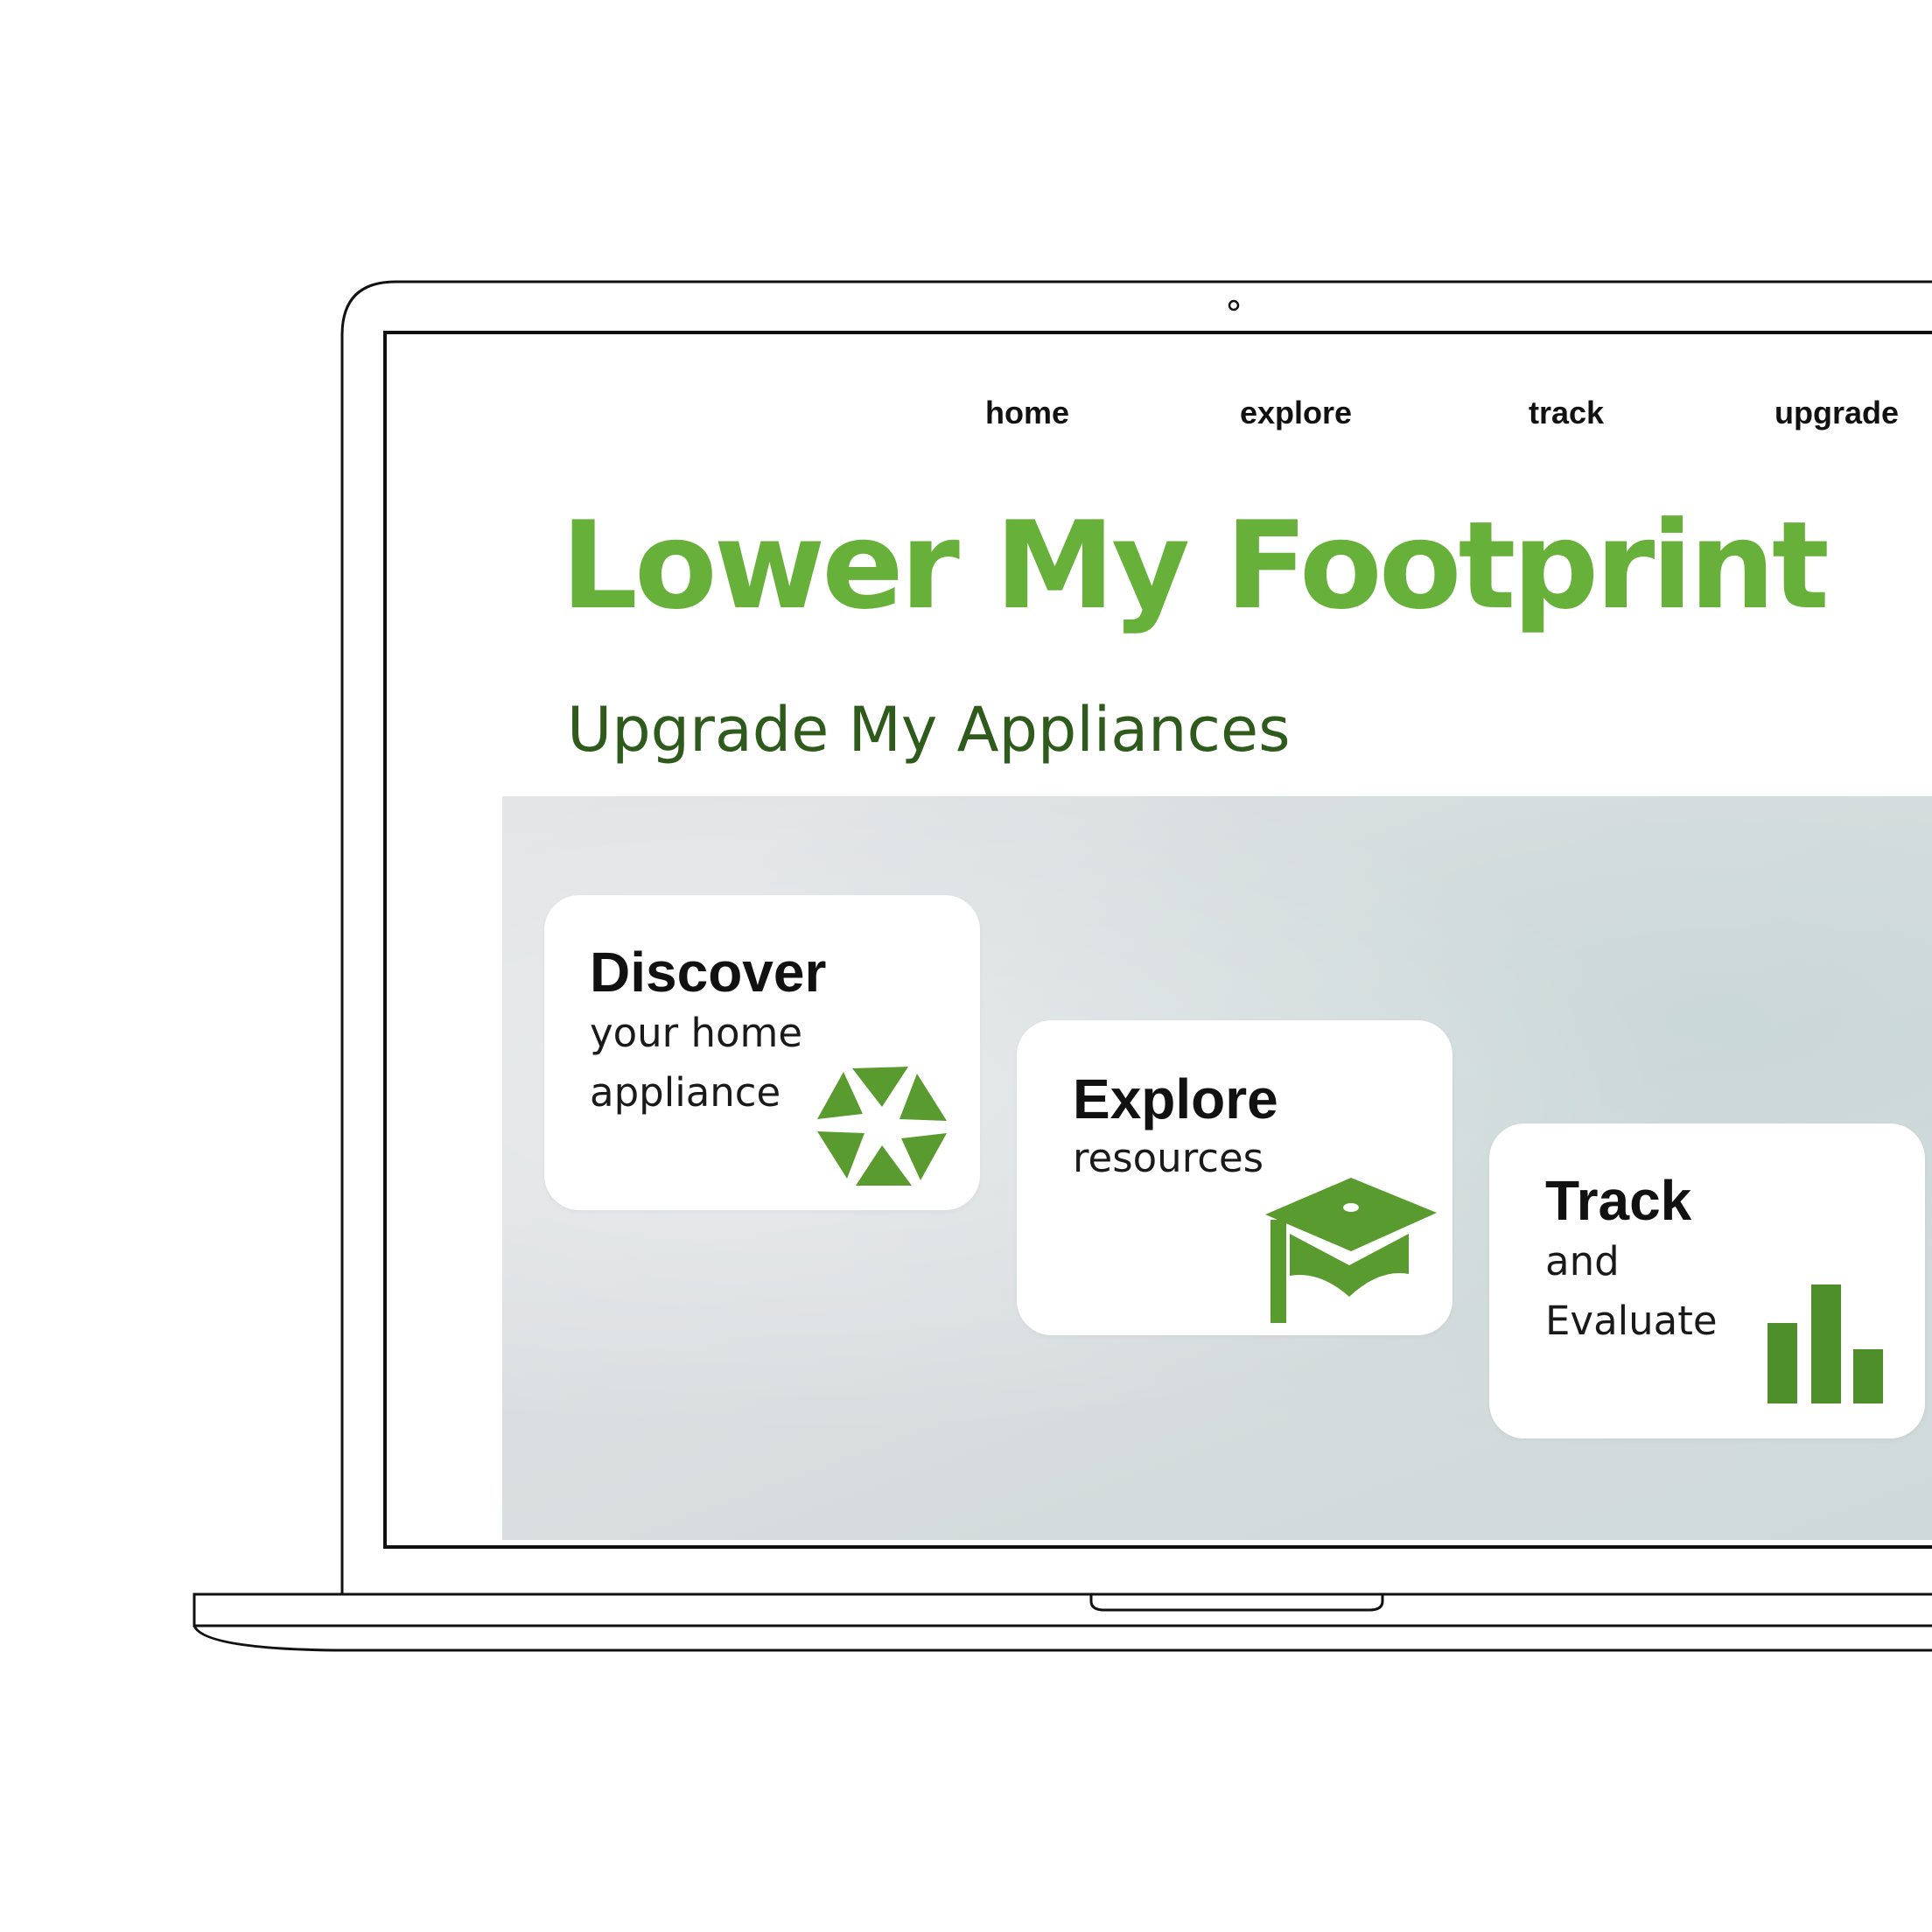 Image resolution: width=1932 pixels, height=1932 pixels. Describe the element at coordinates (1836, 413) in the screenshot. I see `nav-link-upgrade: upgrade` at that location.